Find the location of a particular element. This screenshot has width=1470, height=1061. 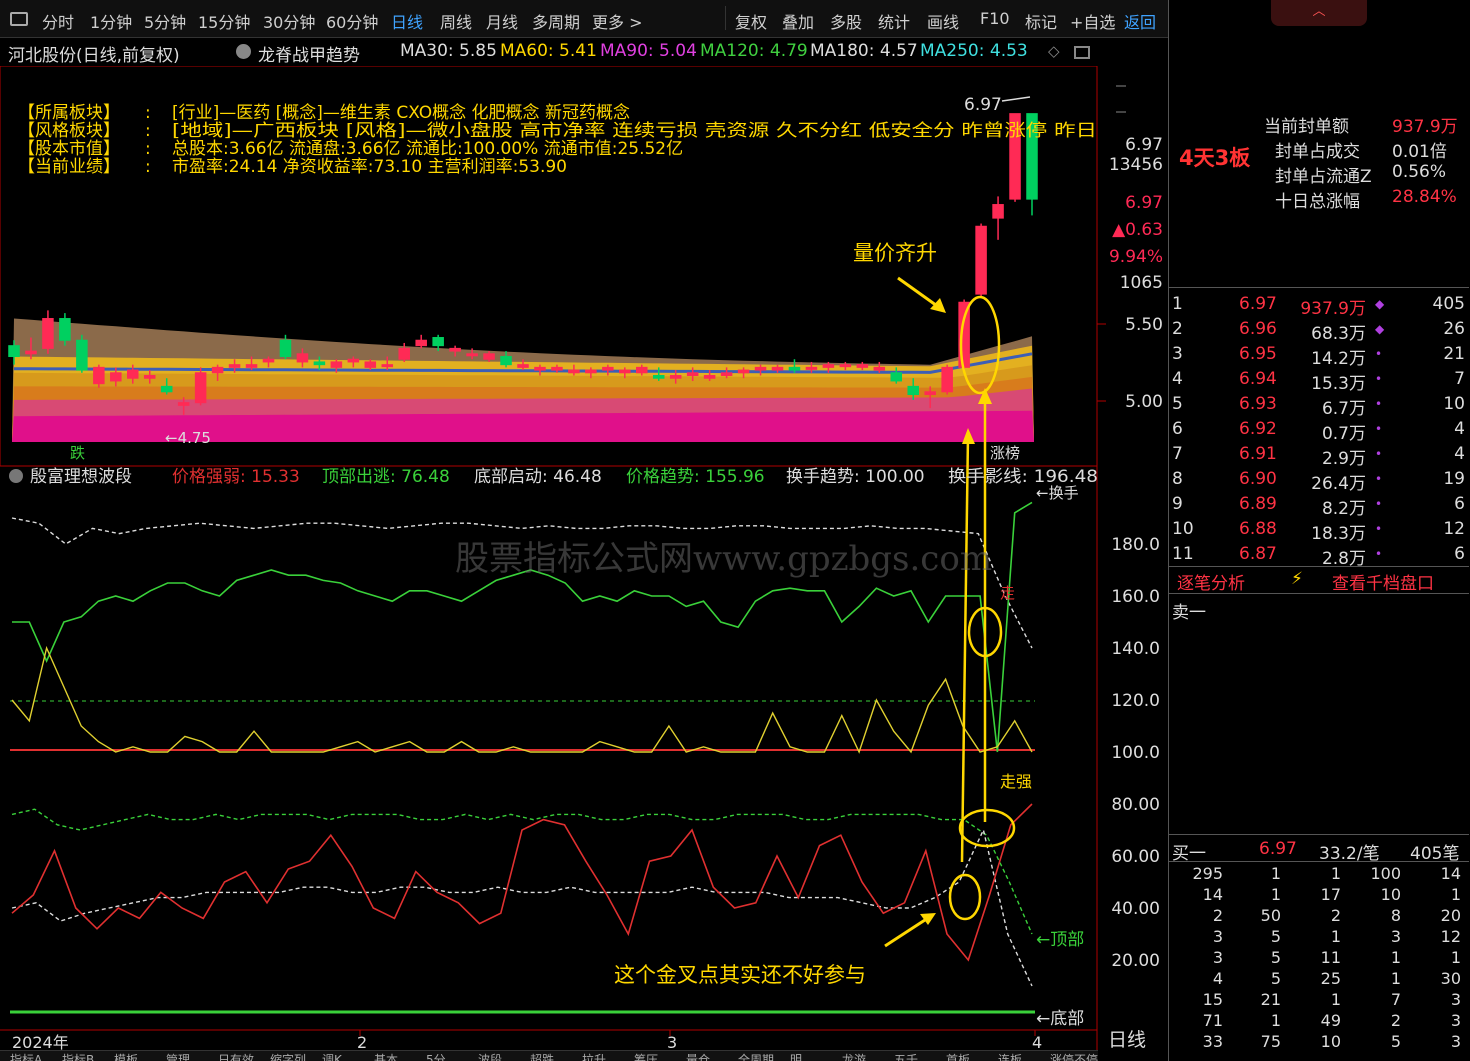

queue-cell: 100 is located at coordinates (1385, 873).